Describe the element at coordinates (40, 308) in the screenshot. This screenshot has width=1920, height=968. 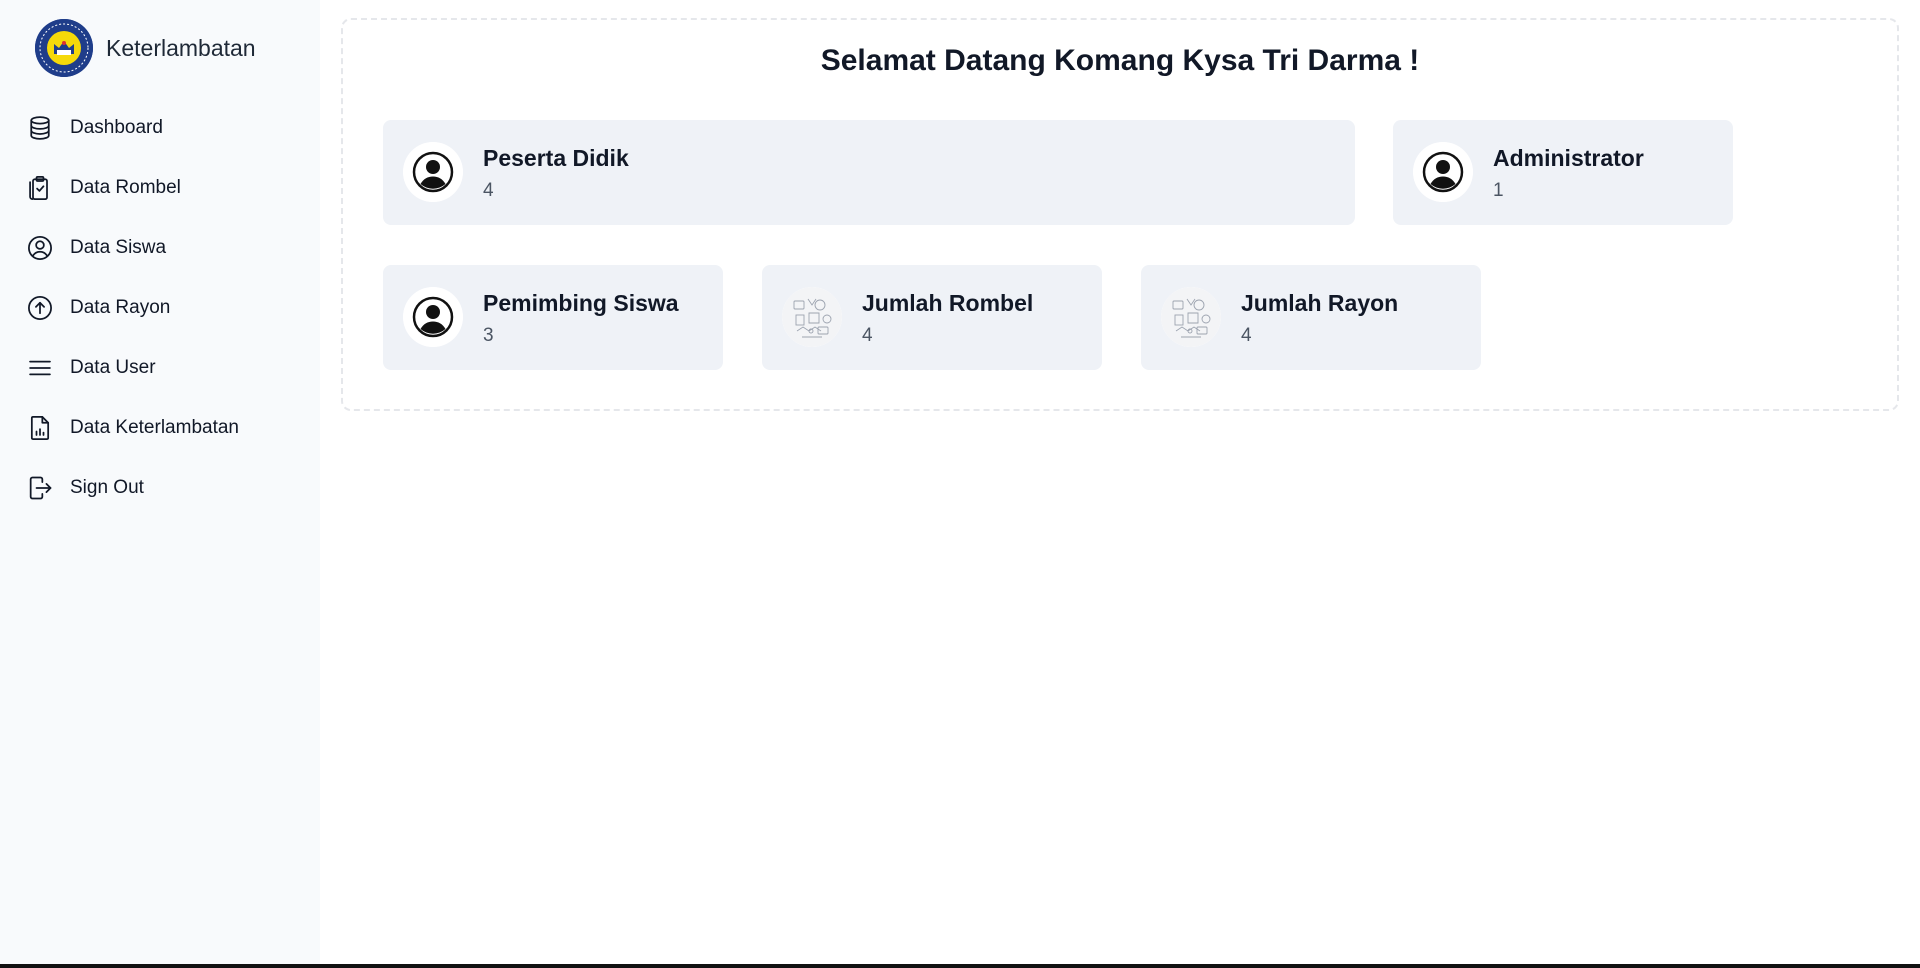
I see `arrow-up-circle-icon` at that location.